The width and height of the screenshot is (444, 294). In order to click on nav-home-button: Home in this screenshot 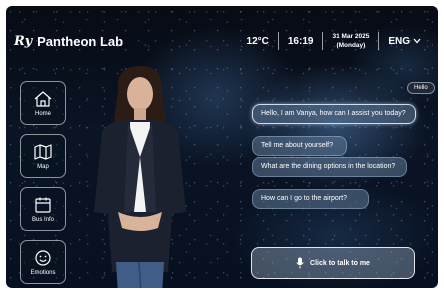, I will do `click(43, 103)`.